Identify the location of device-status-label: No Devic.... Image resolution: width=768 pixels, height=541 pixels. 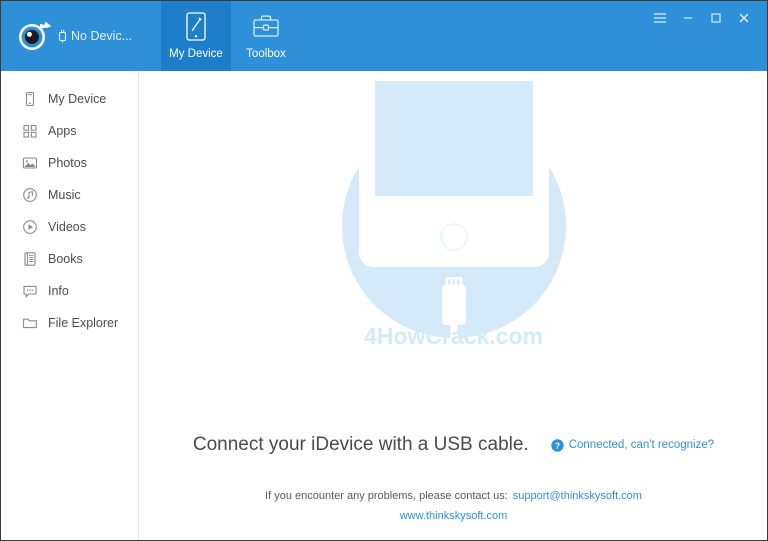
(102, 36).